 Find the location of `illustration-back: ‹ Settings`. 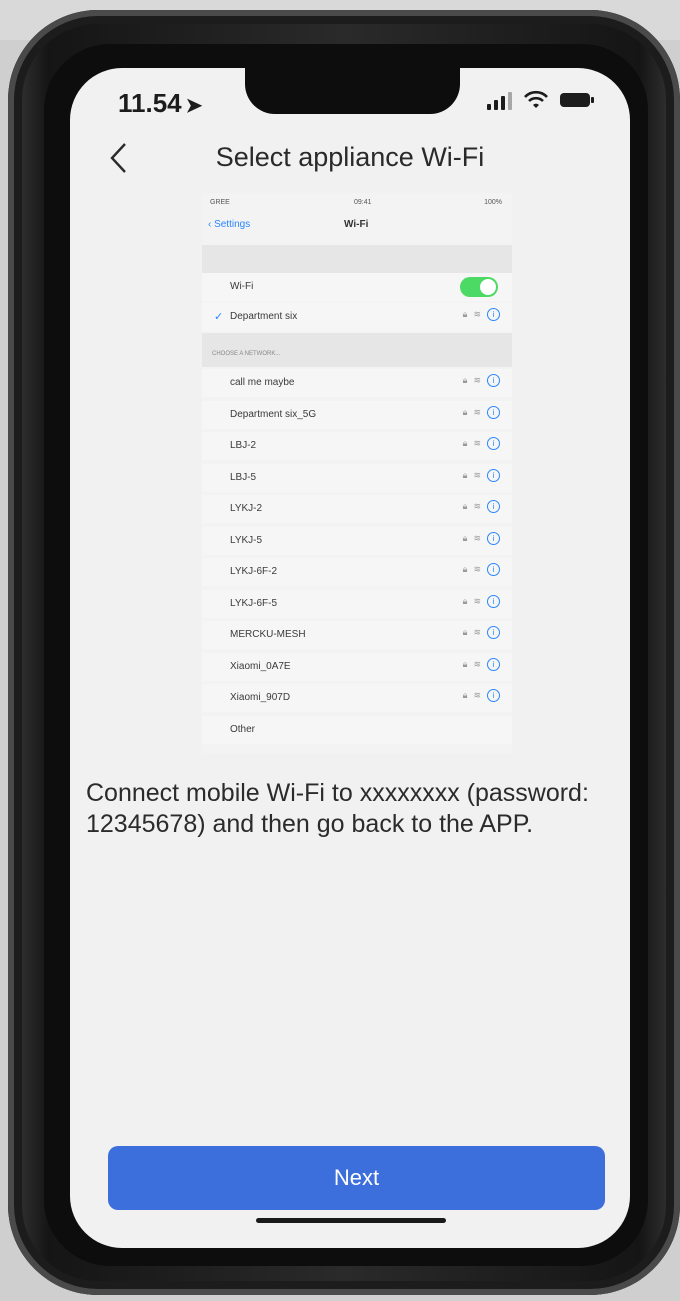

illustration-back: ‹ Settings is located at coordinates (229, 224).